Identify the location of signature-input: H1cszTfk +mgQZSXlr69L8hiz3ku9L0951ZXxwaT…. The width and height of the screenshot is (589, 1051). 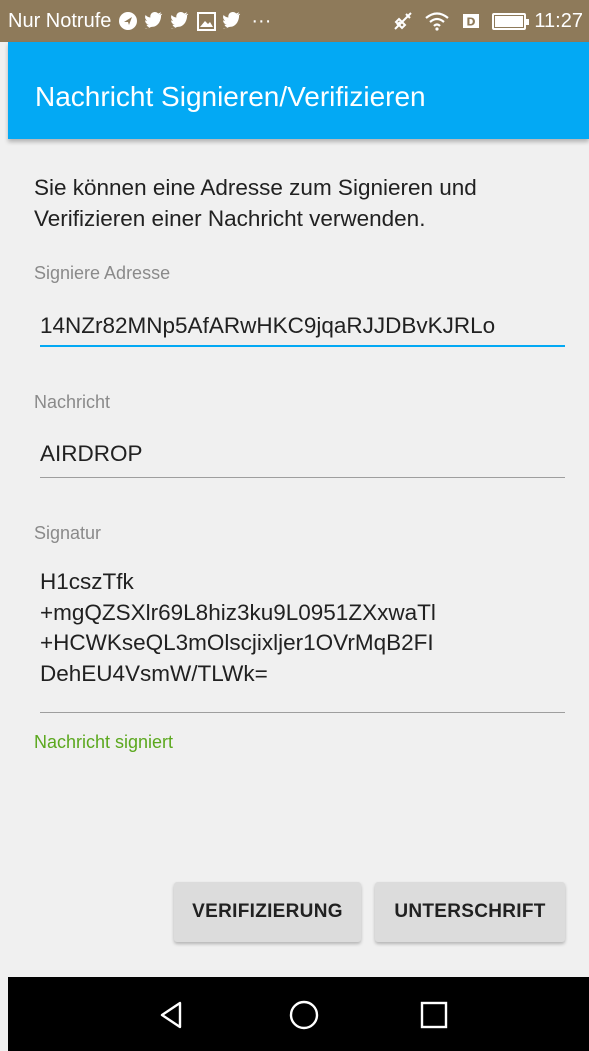
(304, 628).